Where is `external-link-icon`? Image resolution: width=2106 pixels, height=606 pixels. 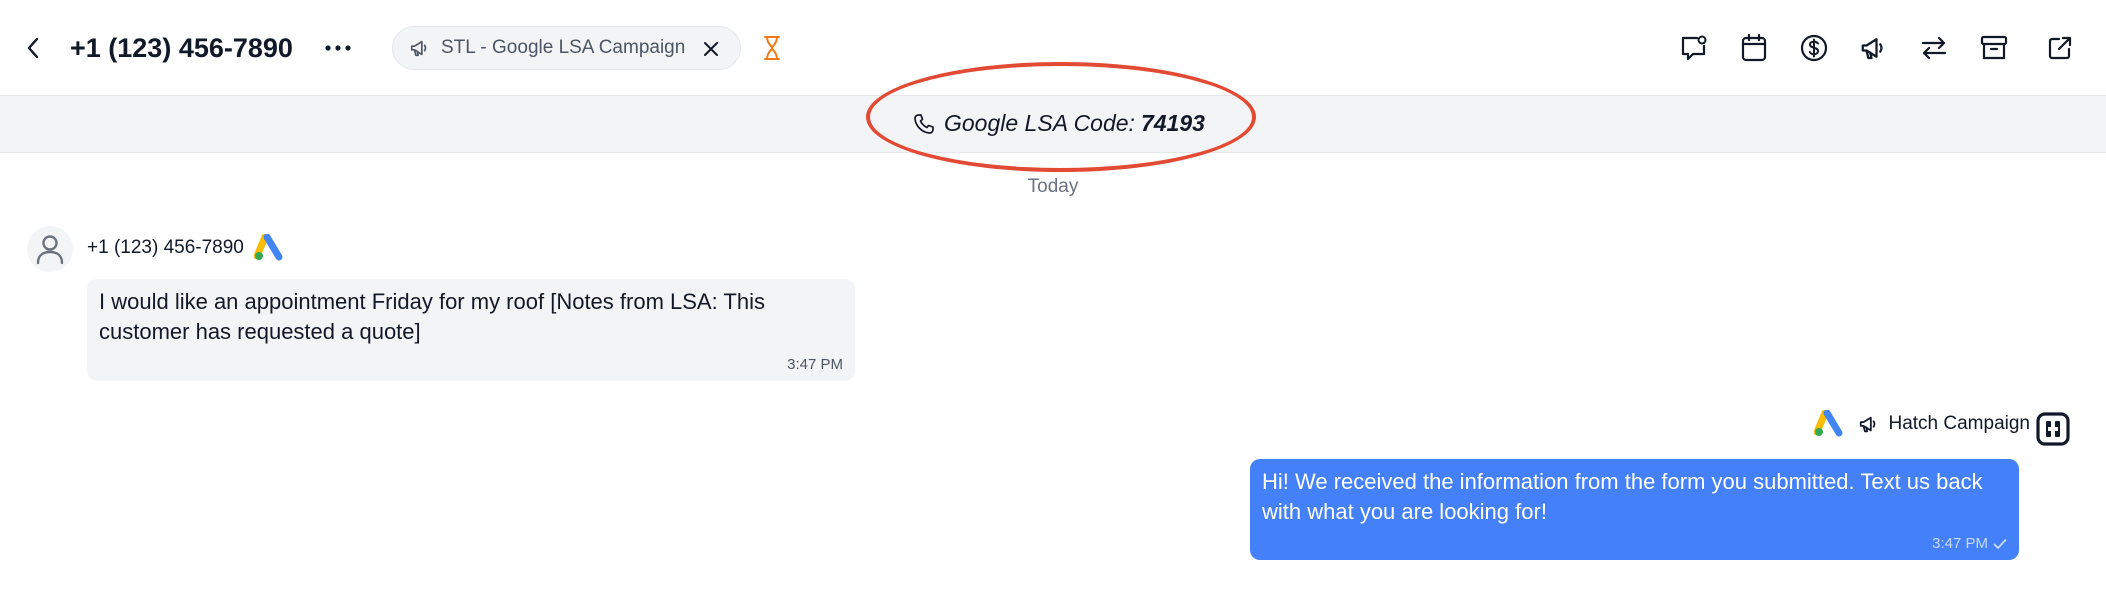
external-link-icon is located at coordinates (2060, 48).